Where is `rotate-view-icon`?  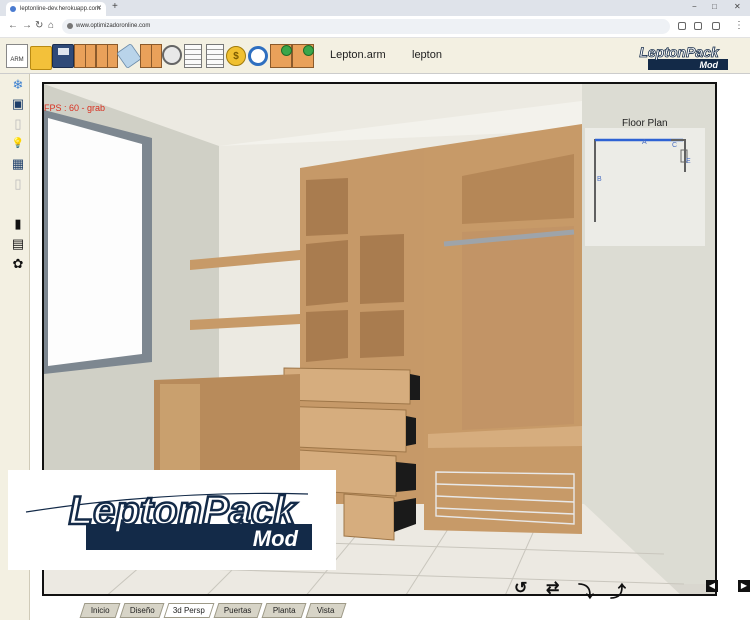 rotate-view-icon is located at coordinates (172, 55).